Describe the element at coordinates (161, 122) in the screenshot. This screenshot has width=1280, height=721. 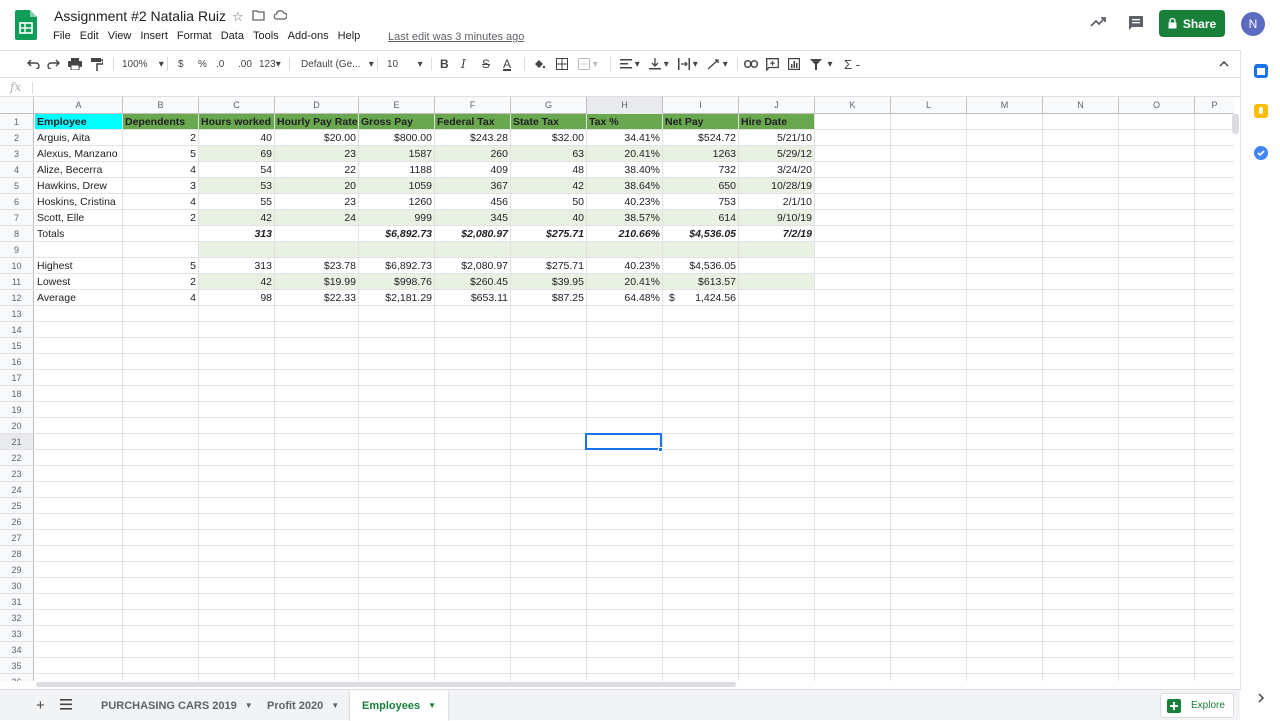
I see `cell-b1: Dependents` at that location.